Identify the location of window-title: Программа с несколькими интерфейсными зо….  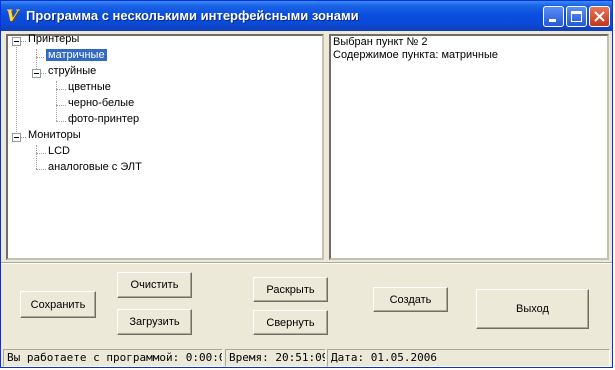
(192, 15).